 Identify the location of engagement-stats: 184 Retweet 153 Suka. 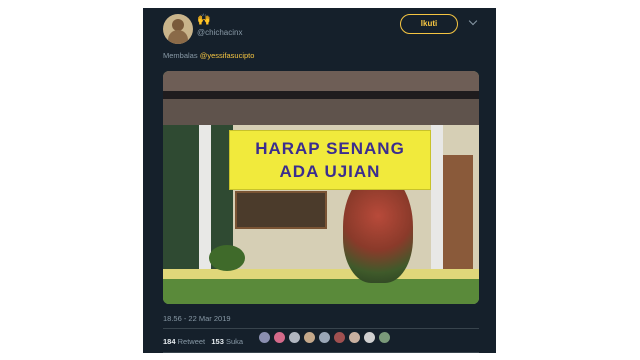
(203, 341).